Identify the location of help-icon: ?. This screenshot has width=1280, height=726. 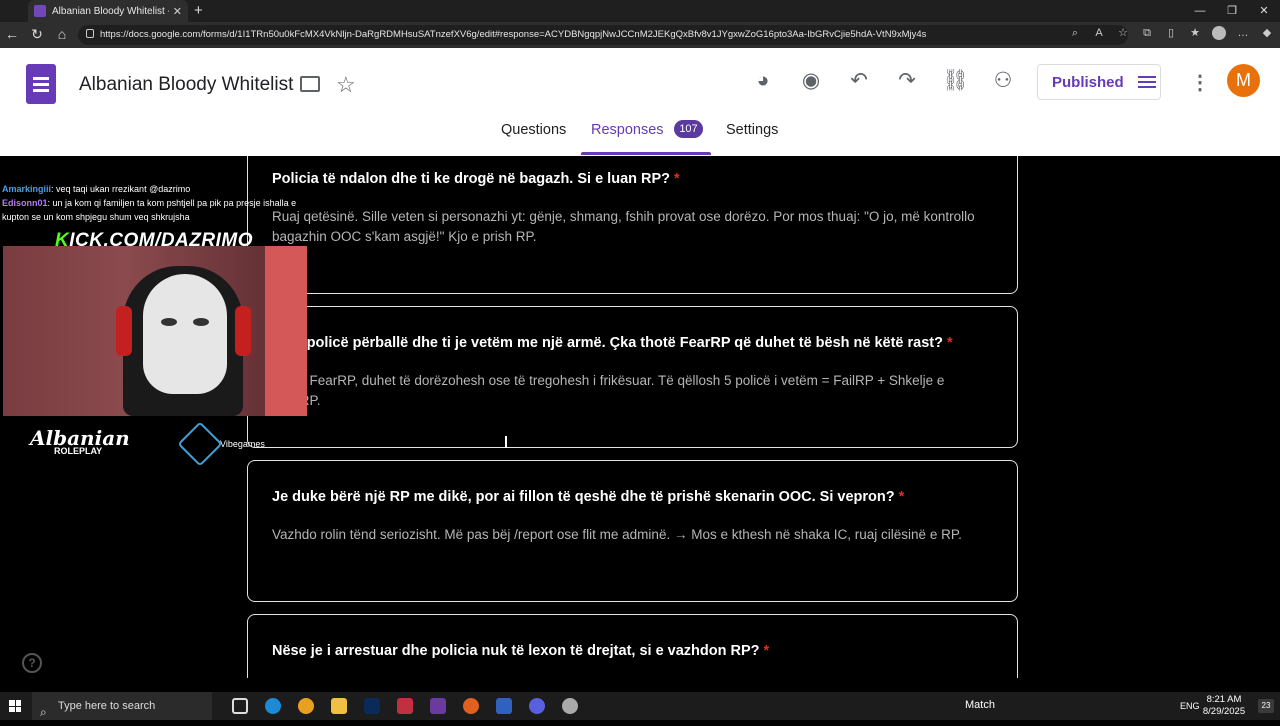
(32, 663).